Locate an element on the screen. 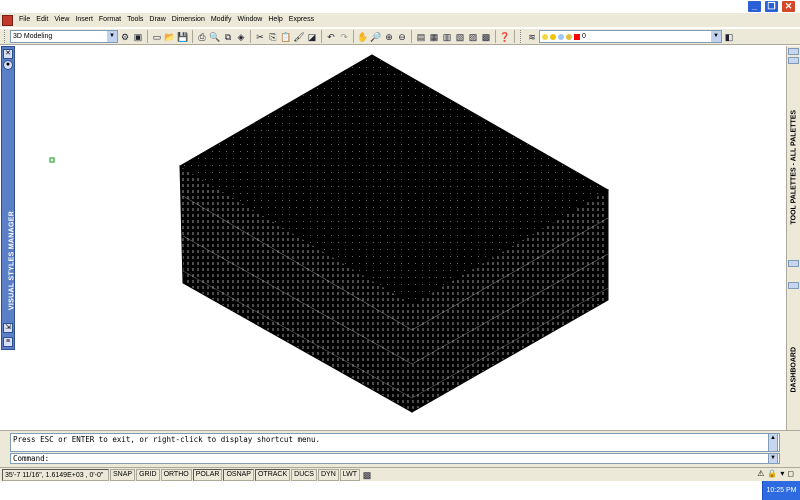 Image resolution: width=800 pixels, height=500 pixels. menu-draw: Draw is located at coordinates (157, 20).